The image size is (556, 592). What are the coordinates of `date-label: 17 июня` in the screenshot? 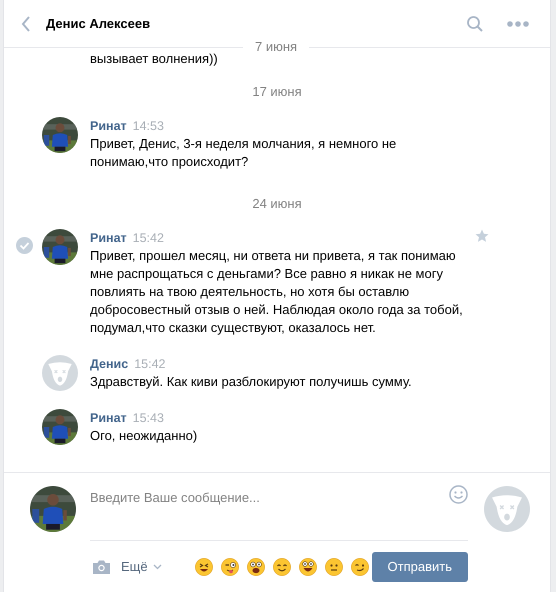 It's located at (277, 92).